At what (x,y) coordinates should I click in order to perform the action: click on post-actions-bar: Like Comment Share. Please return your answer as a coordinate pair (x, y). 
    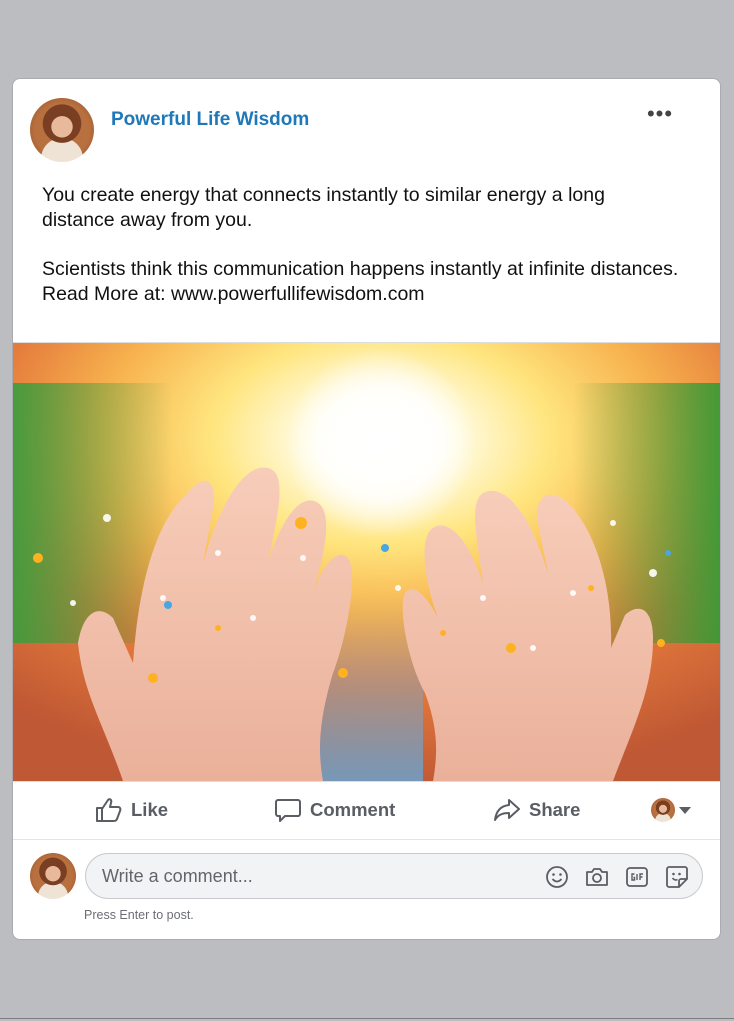
    Looking at the image, I should click on (366, 810).